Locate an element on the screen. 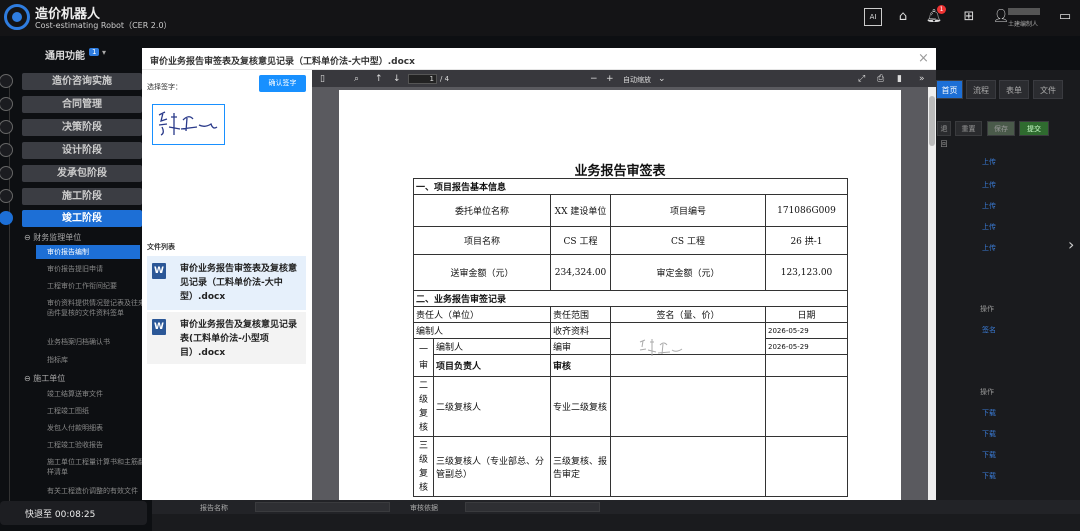 Image resolution: width=1080 pixels, height=531 pixels. project-name-label: 项目名称 is located at coordinates (482, 240).